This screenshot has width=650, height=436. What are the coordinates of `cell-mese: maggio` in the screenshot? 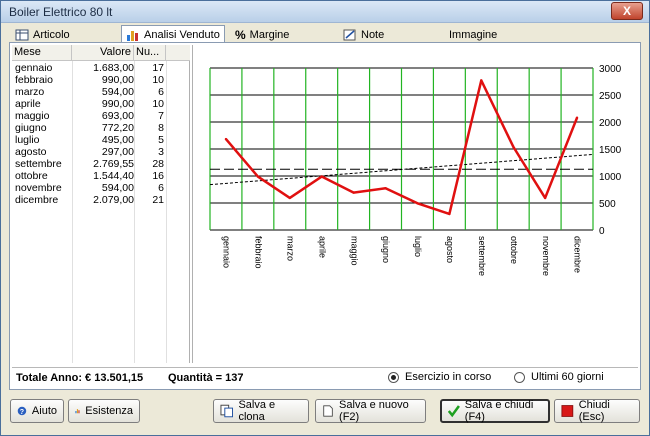 It's located at (32, 116).